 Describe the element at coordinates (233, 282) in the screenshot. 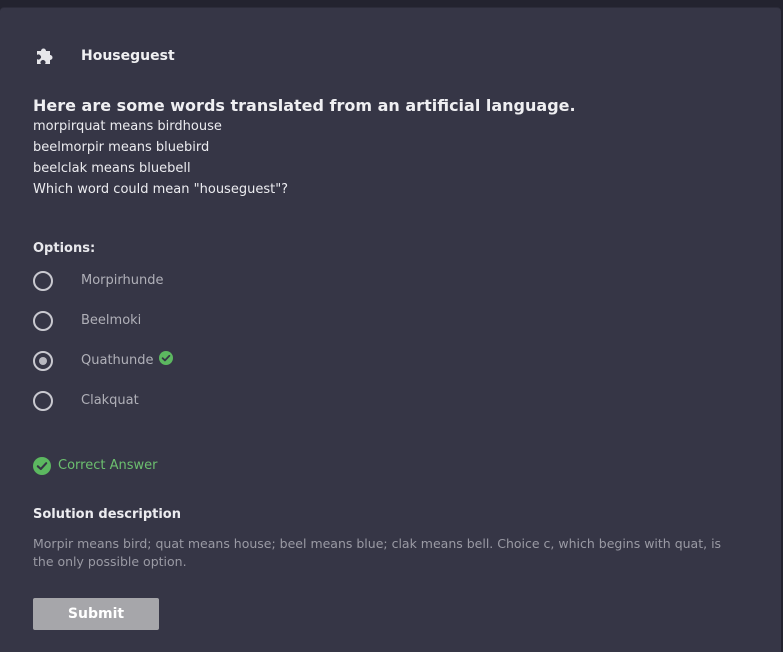

I see `option-morpirhunde: Morpirhunde` at that location.